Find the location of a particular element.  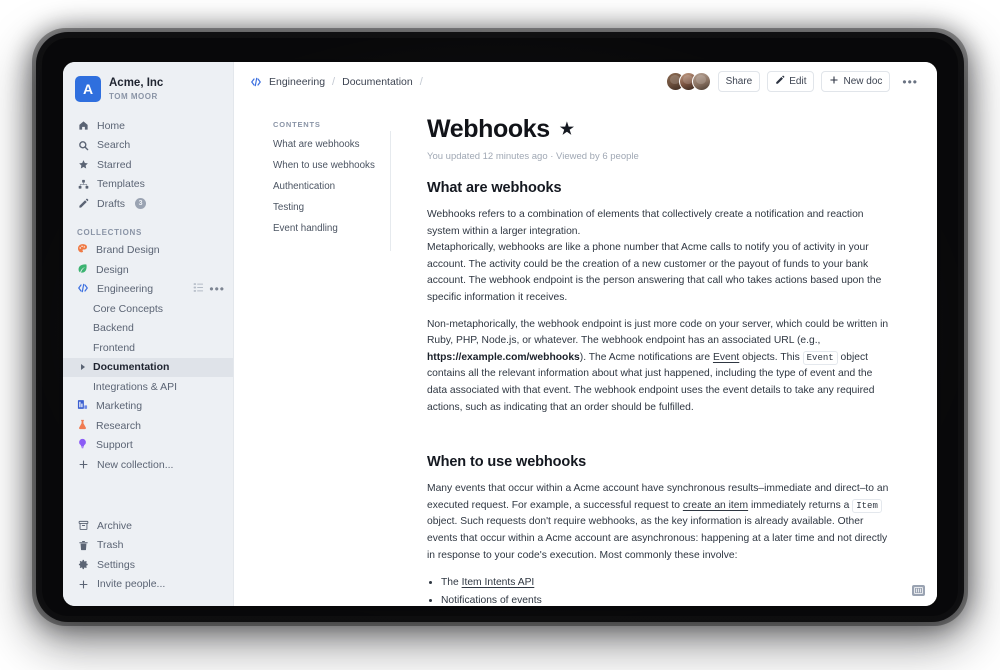

share-button: Share is located at coordinates (739, 81).